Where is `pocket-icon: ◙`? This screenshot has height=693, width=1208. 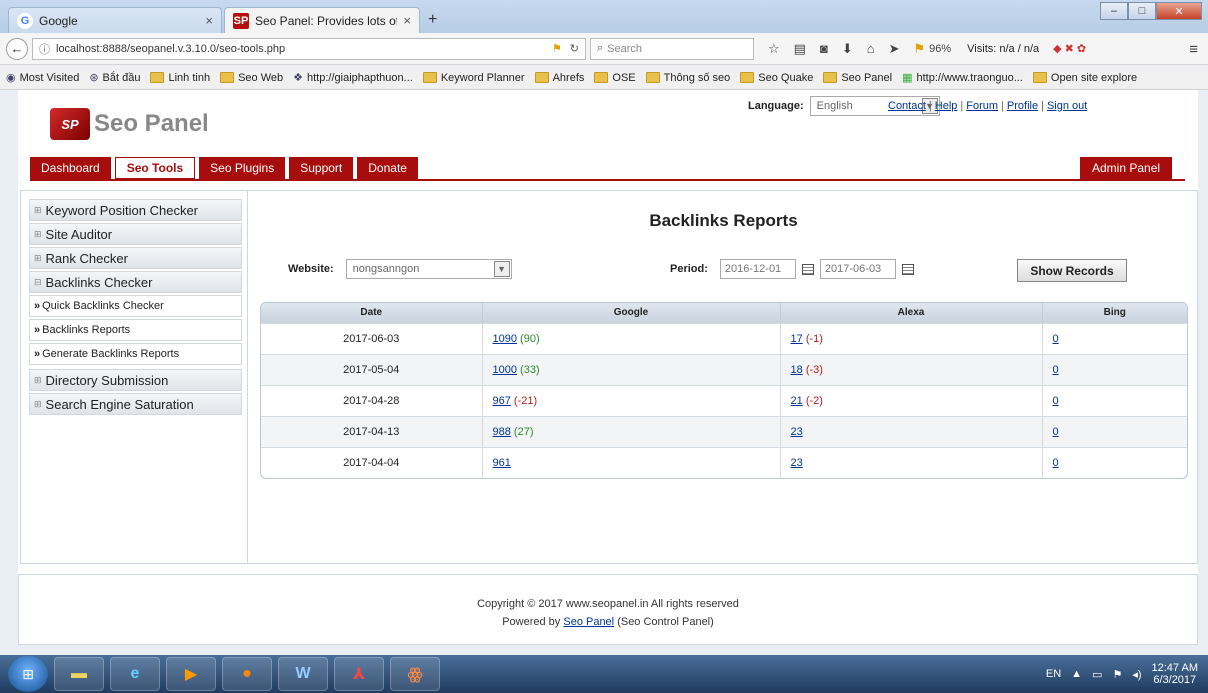 pocket-icon: ◙ is located at coordinates (824, 48).